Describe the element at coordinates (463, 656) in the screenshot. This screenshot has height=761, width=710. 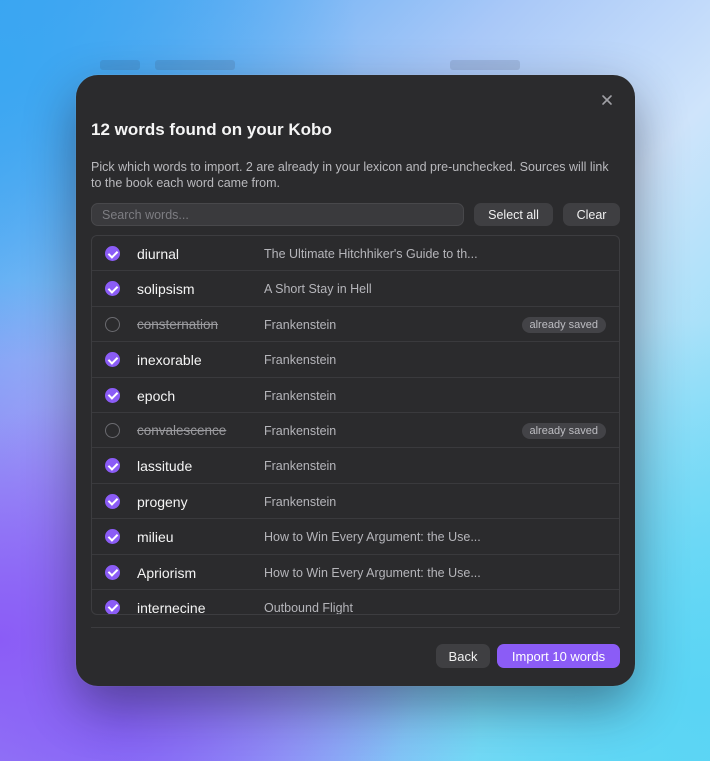
I see `back-button: Back` at that location.